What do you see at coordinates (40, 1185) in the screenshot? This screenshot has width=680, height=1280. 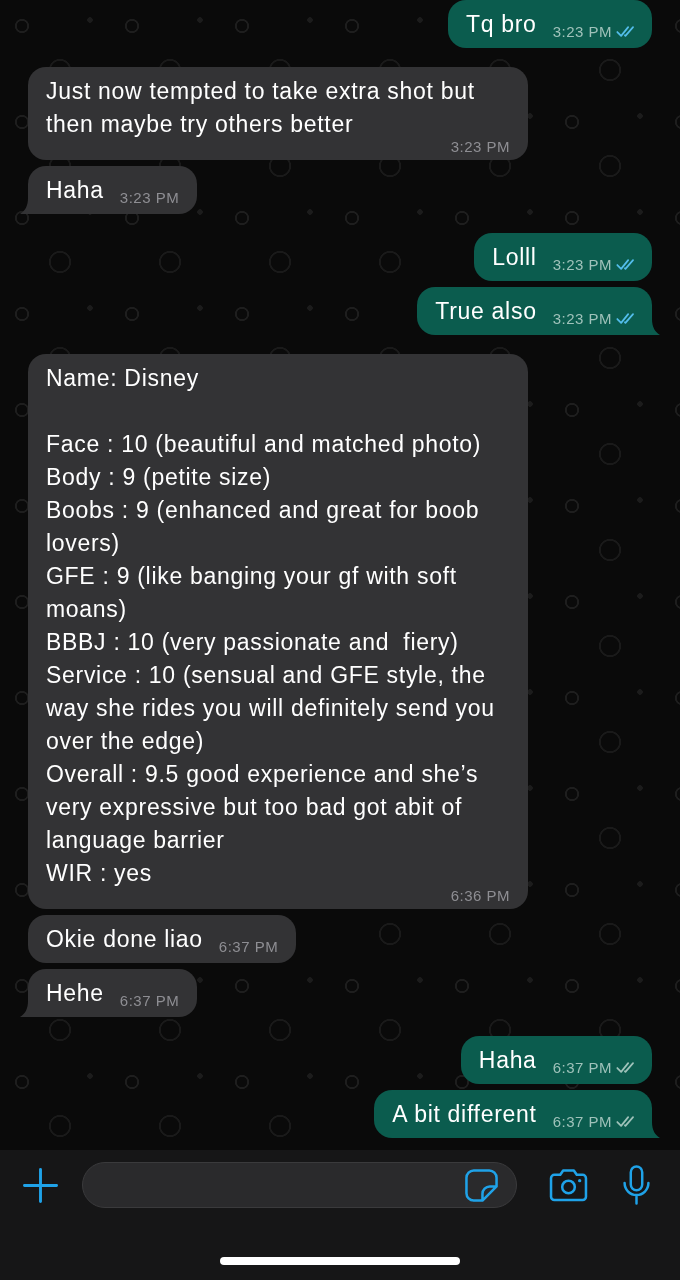 I see `plus-icon` at bounding box center [40, 1185].